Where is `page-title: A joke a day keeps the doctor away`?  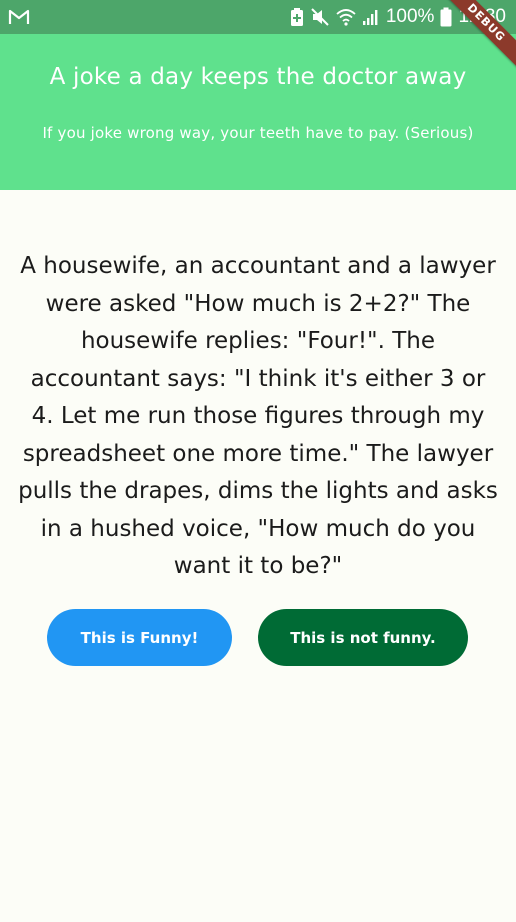
page-title: A joke a day keeps the doctor away is located at coordinates (258, 77).